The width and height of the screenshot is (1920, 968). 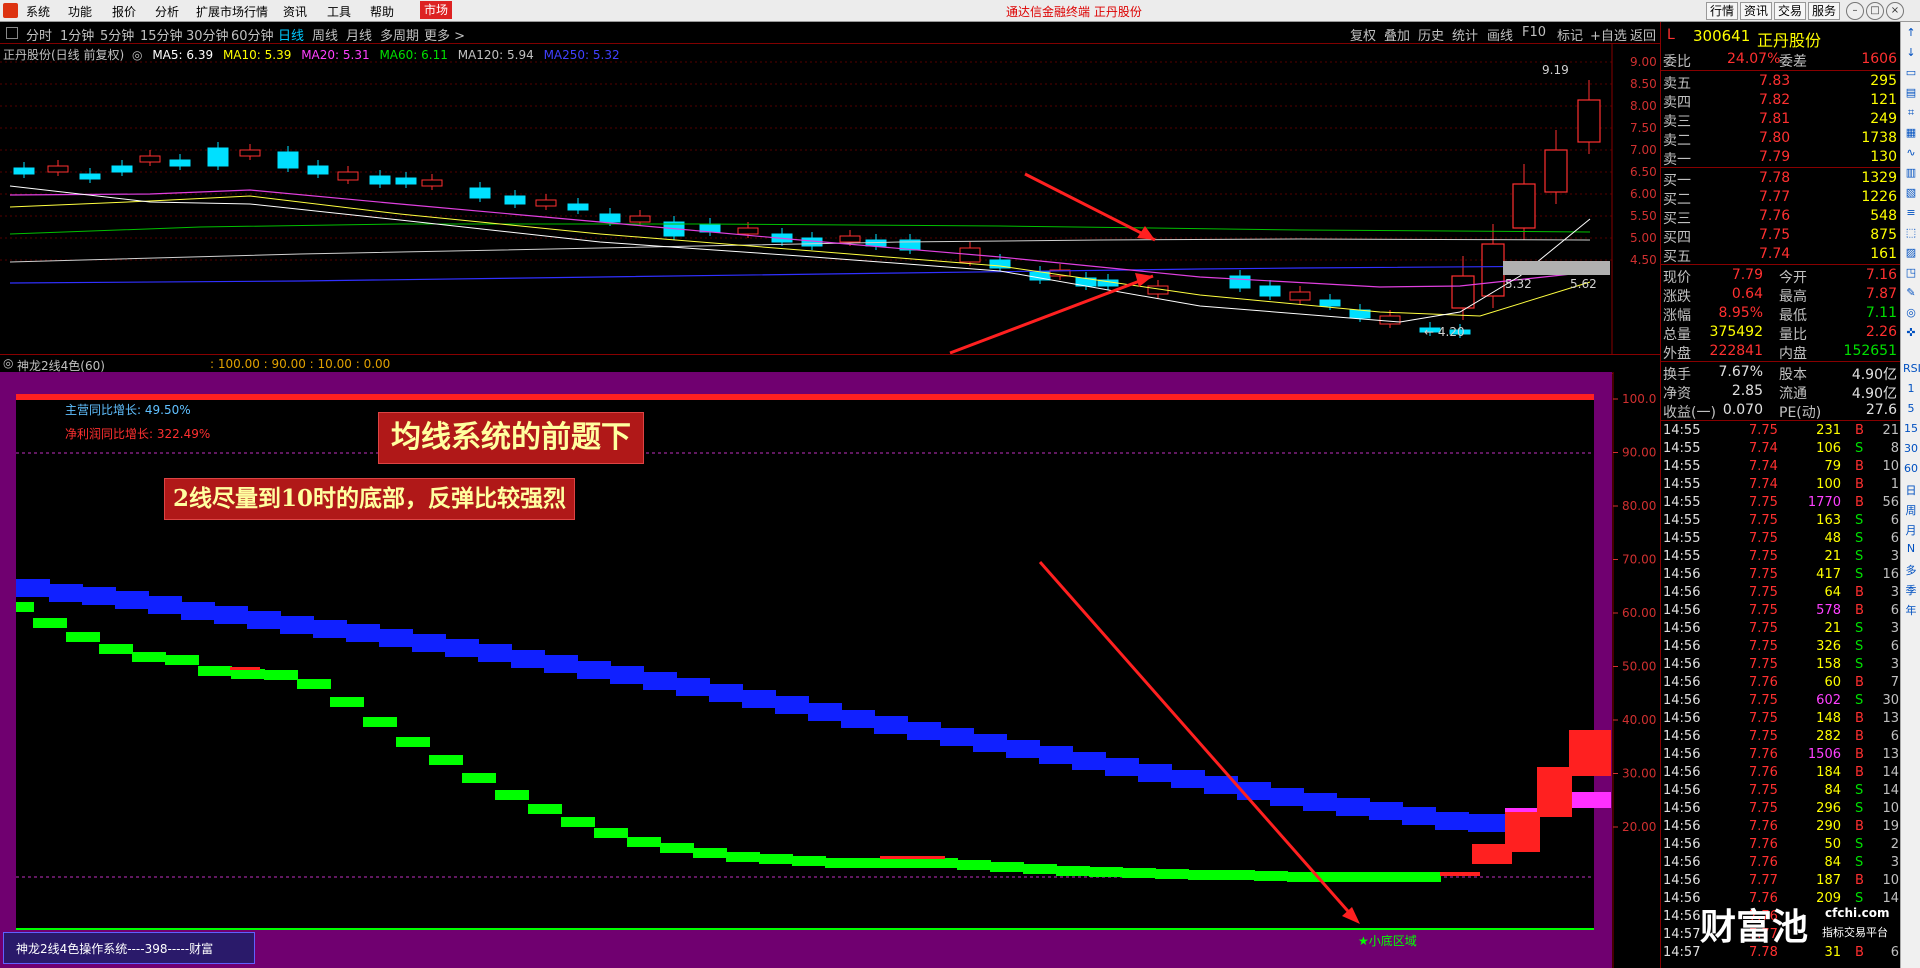 I want to click on bid-row: 买一 7.78 1329, so click(x=1781, y=179).